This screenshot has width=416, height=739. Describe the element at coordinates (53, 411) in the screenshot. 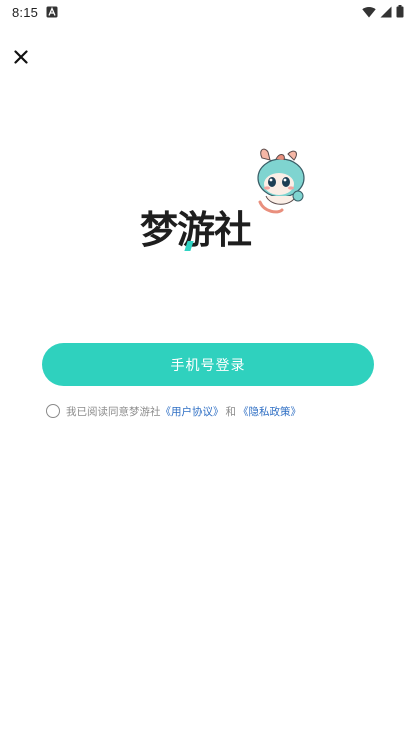

I see `agreement-checkbox` at that location.